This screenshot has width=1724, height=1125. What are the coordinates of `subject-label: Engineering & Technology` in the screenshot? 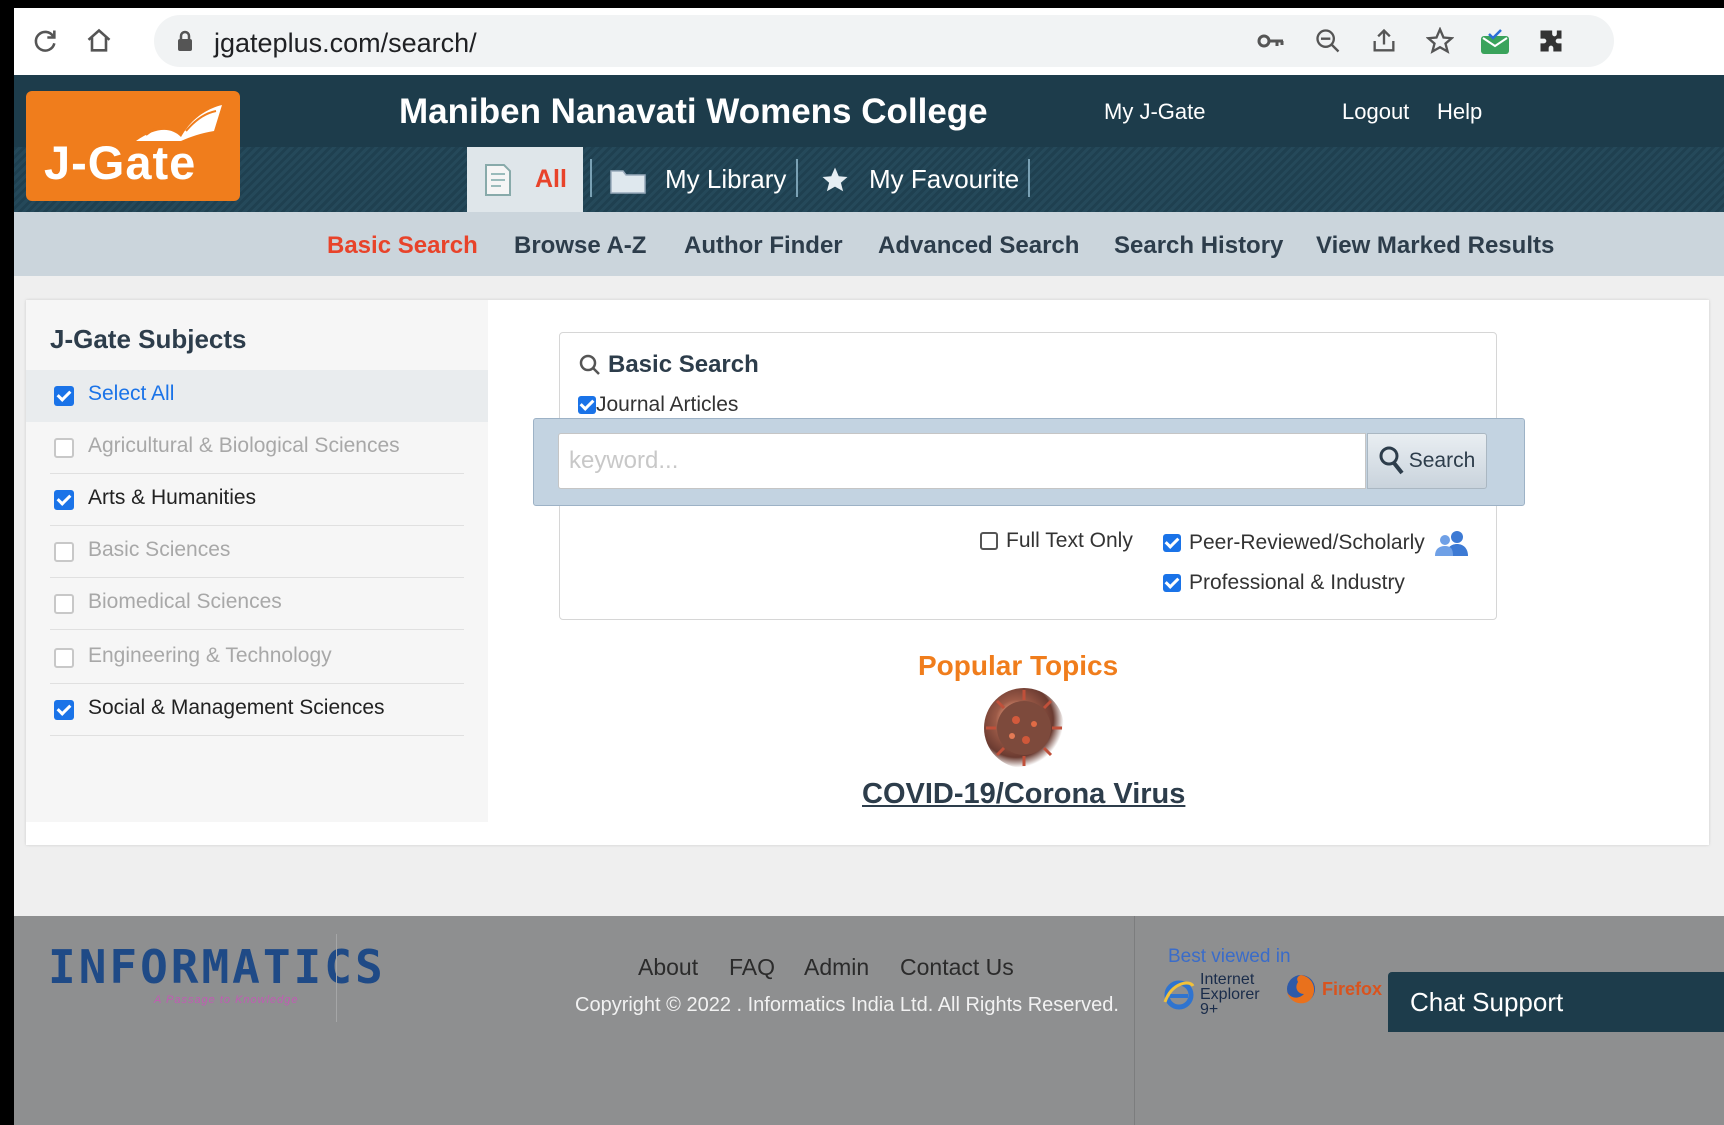 It's located at (210, 655).